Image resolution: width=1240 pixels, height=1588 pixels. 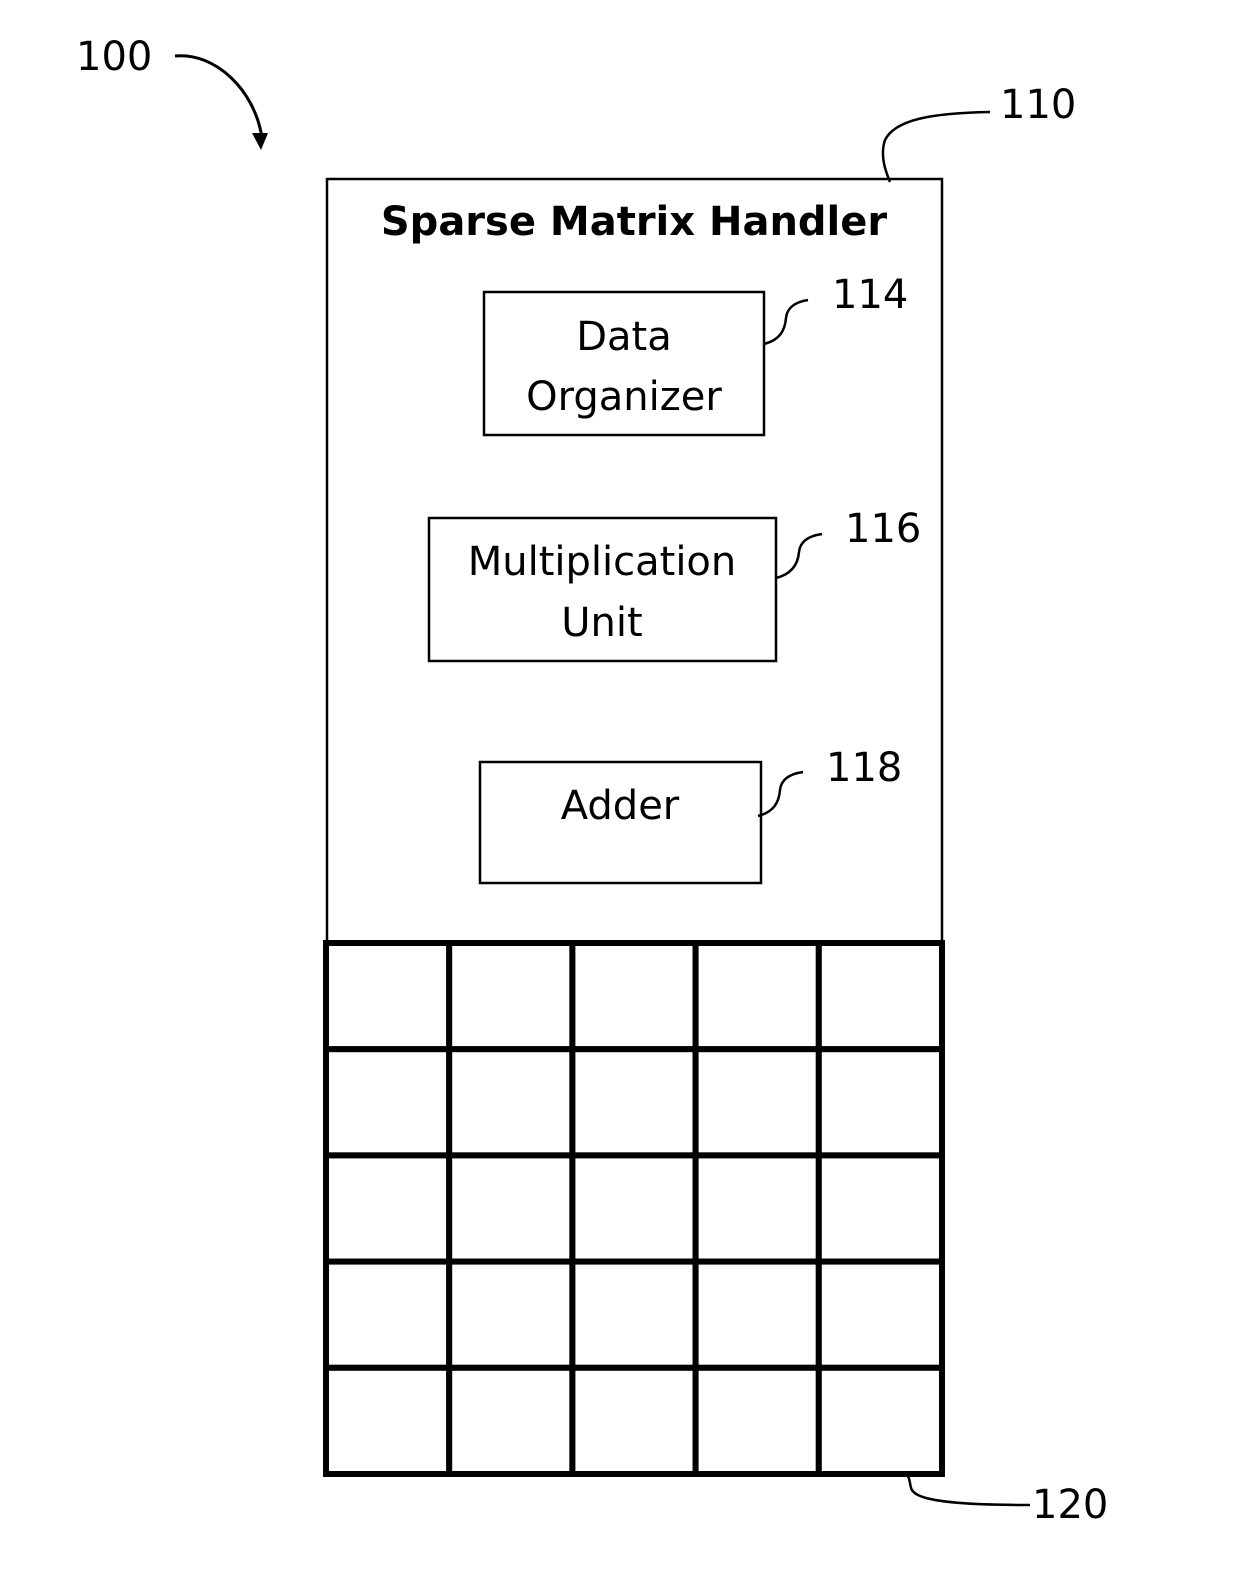 What do you see at coordinates (757, 1208) in the screenshot?
I see `array-cell-r2-c3` at bounding box center [757, 1208].